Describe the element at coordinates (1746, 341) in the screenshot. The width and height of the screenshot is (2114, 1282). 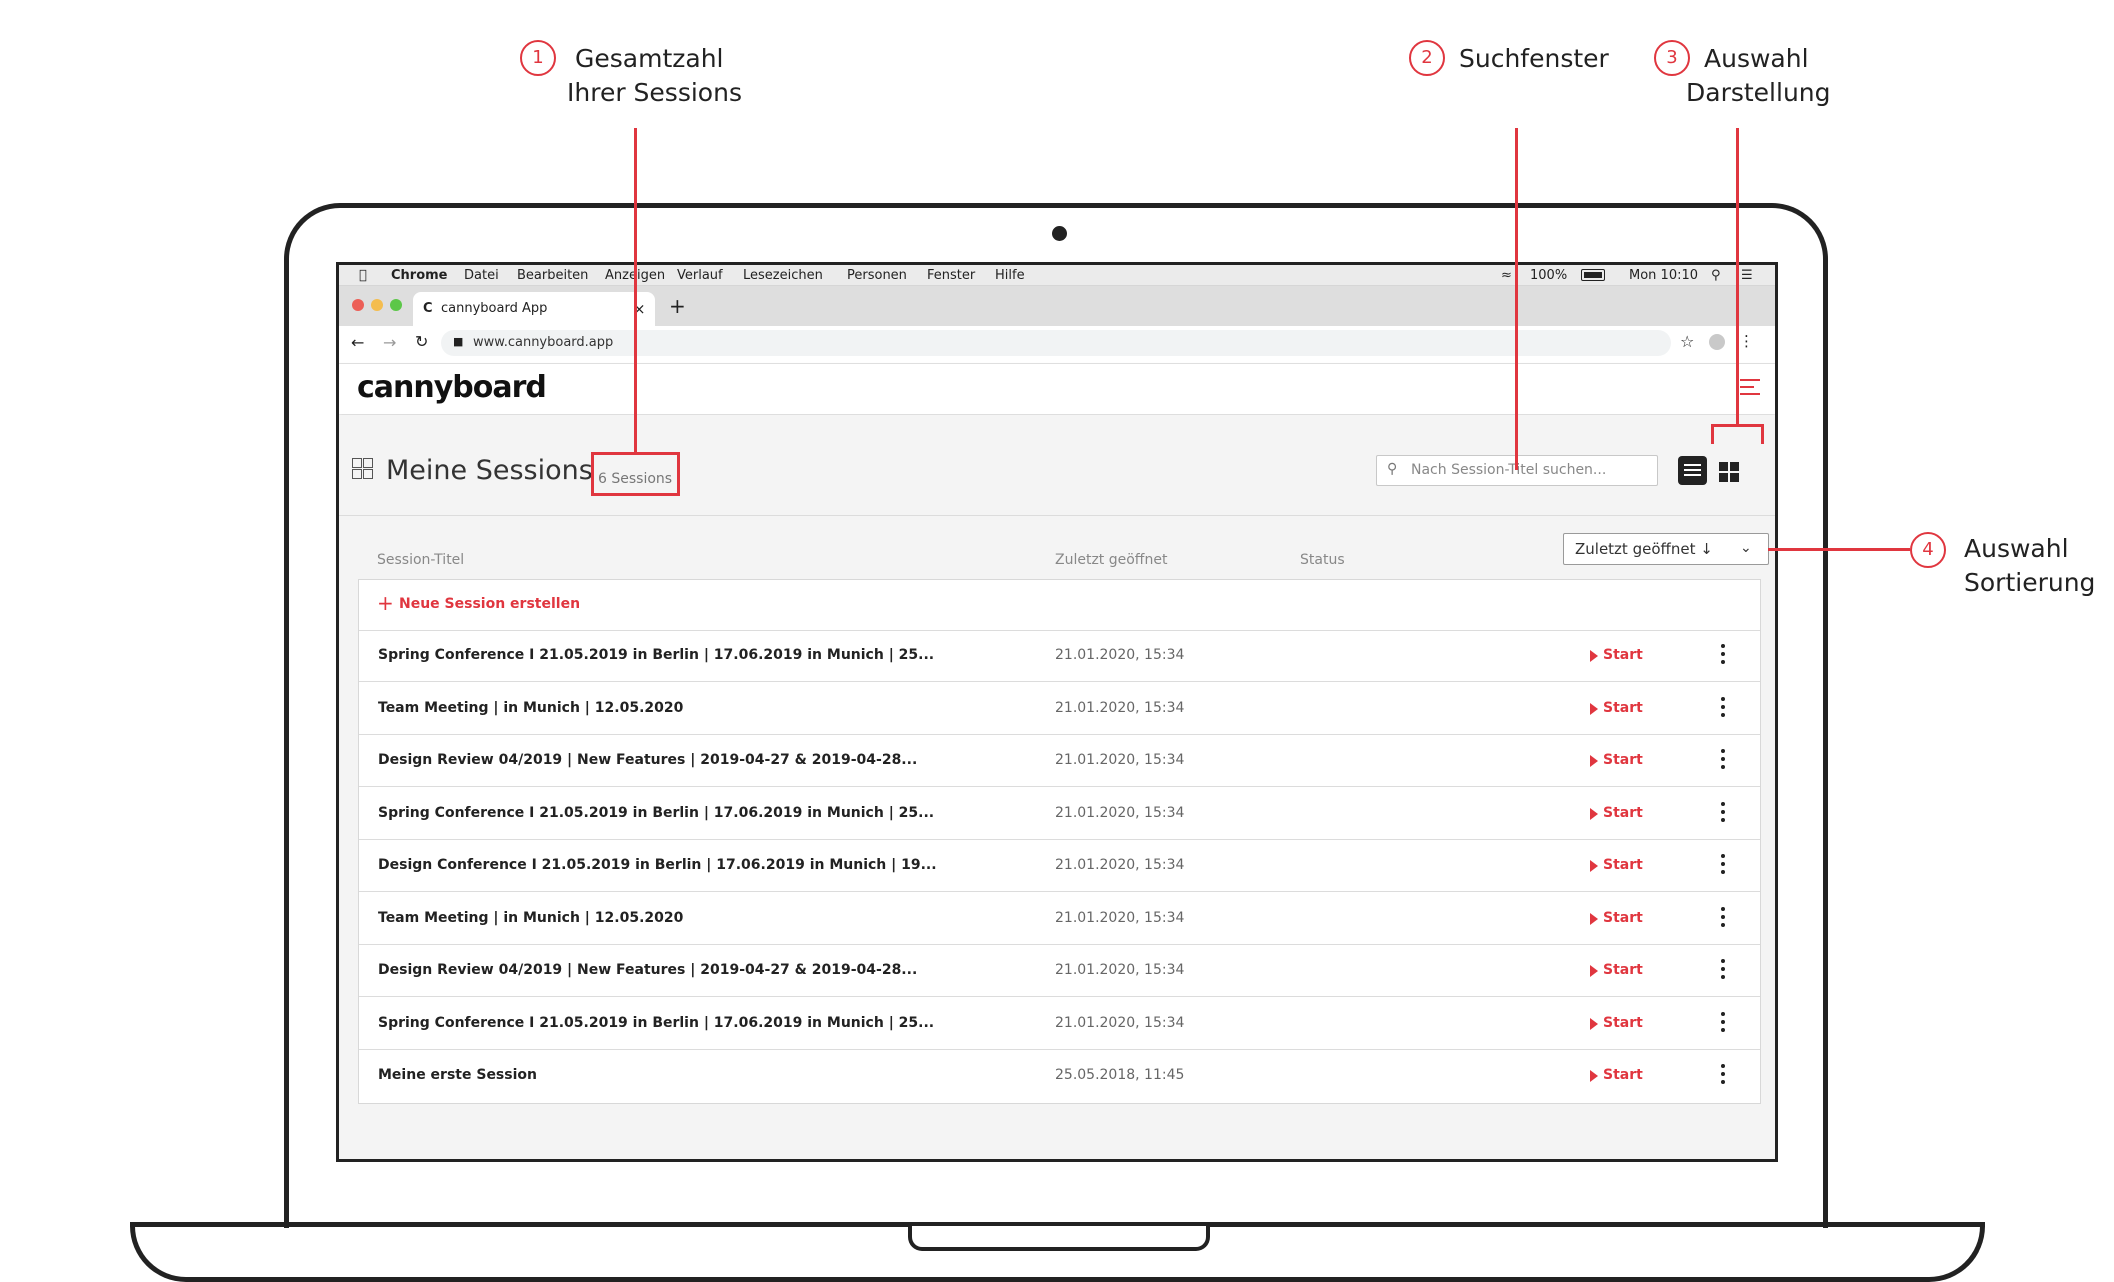
I see `browser-menu-icon: ⋮` at that location.